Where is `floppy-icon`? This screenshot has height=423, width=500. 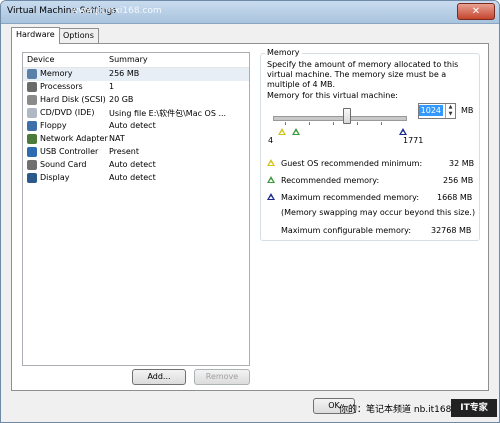 floppy-icon is located at coordinates (32, 126).